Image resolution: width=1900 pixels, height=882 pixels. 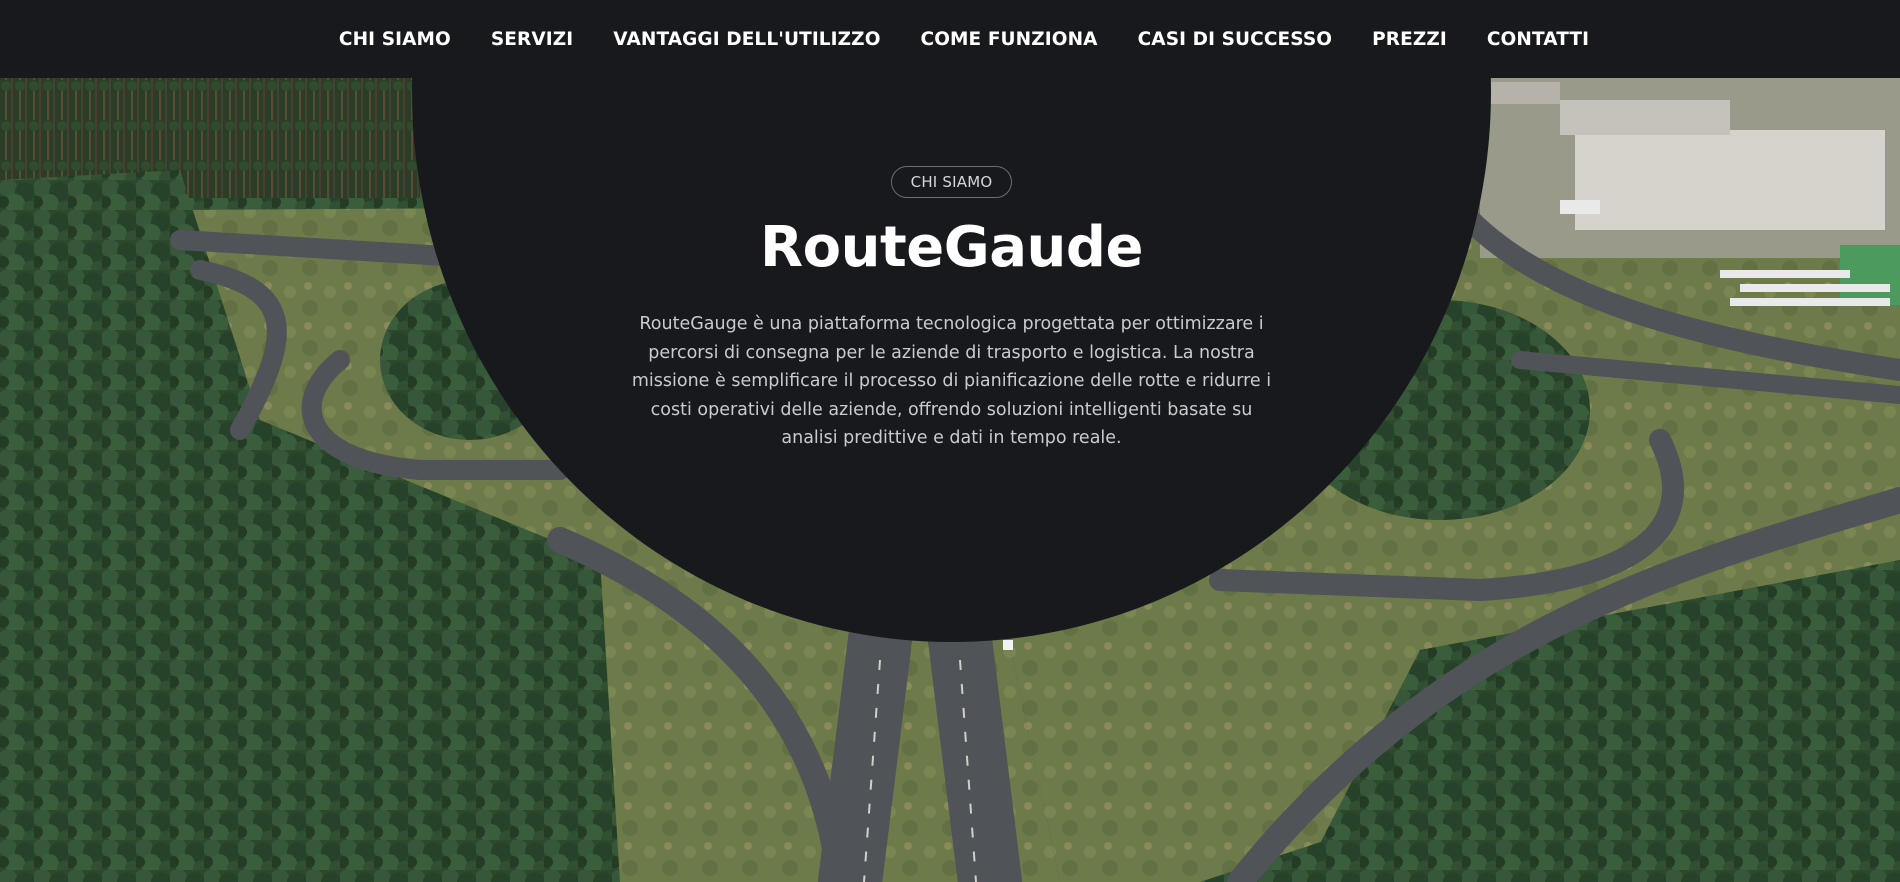 I want to click on nav-item-come-funziona: COME FUNZIONA, so click(x=1009, y=39).